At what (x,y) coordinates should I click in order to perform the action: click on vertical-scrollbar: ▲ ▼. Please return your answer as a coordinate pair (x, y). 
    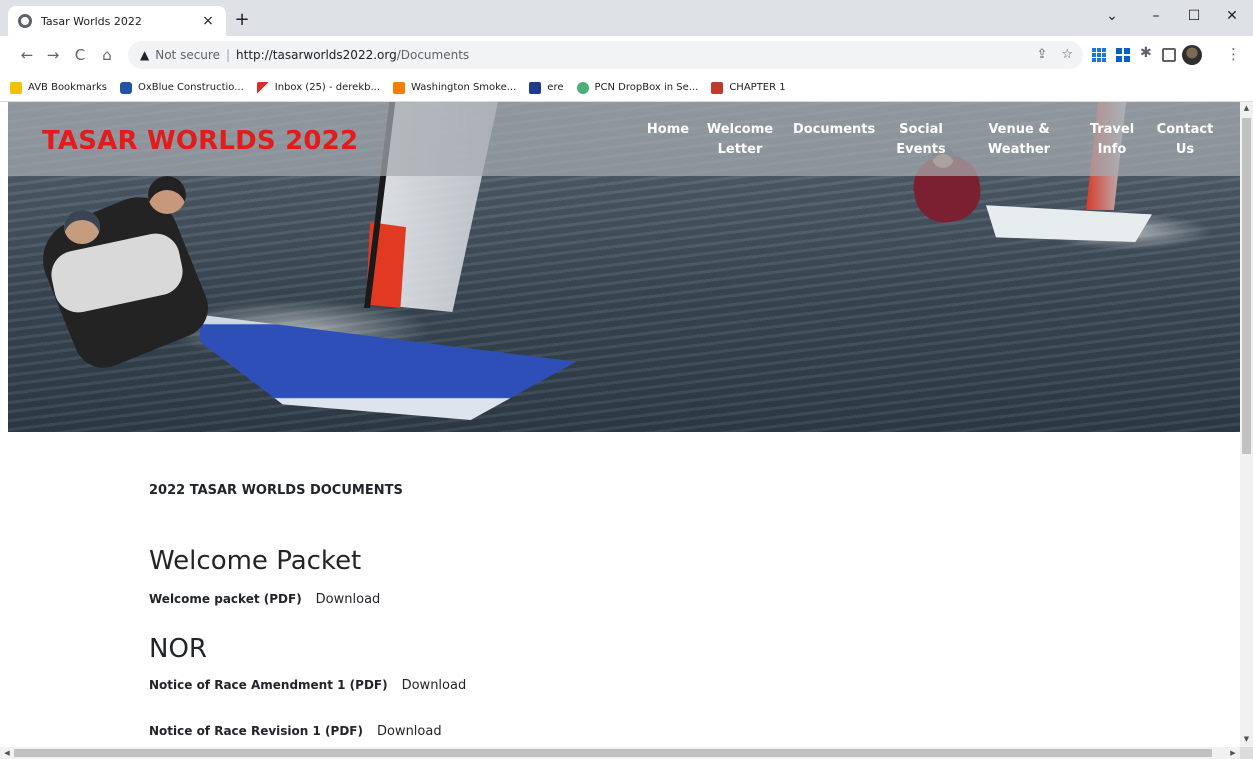
    Looking at the image, I should click on (1246, 424).